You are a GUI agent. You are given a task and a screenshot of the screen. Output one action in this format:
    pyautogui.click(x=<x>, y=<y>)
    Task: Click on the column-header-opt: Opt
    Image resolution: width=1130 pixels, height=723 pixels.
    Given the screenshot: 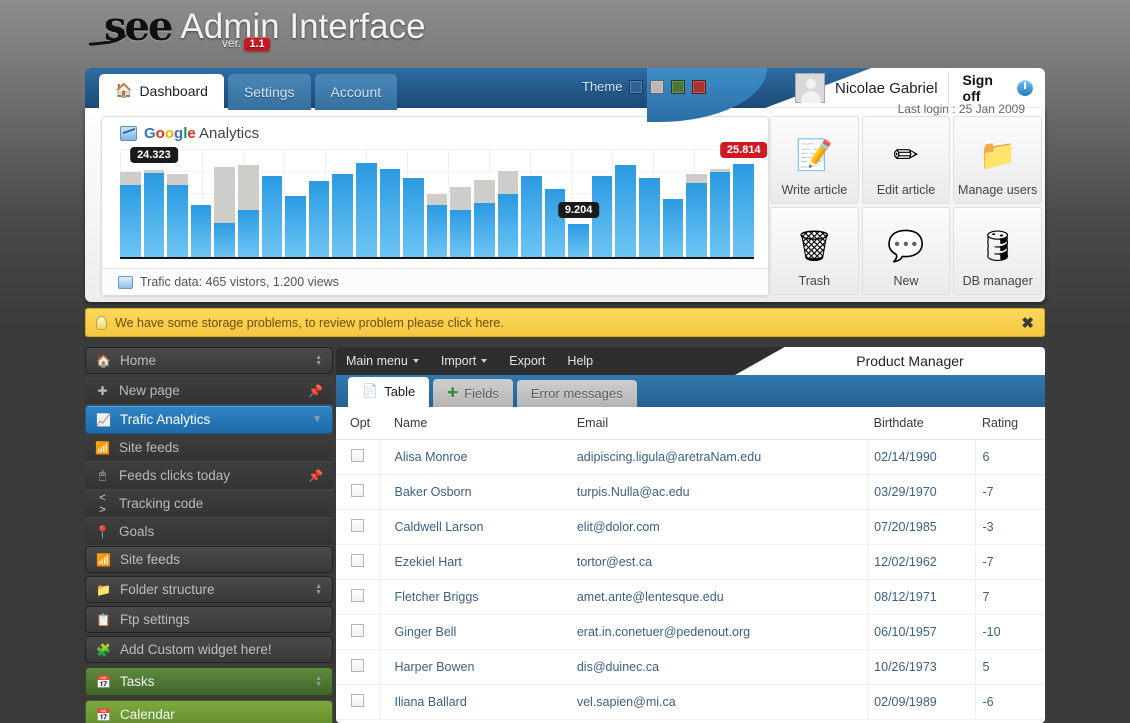 What is the action you would take?
    pyautogui.click(x=358, y=423)
    